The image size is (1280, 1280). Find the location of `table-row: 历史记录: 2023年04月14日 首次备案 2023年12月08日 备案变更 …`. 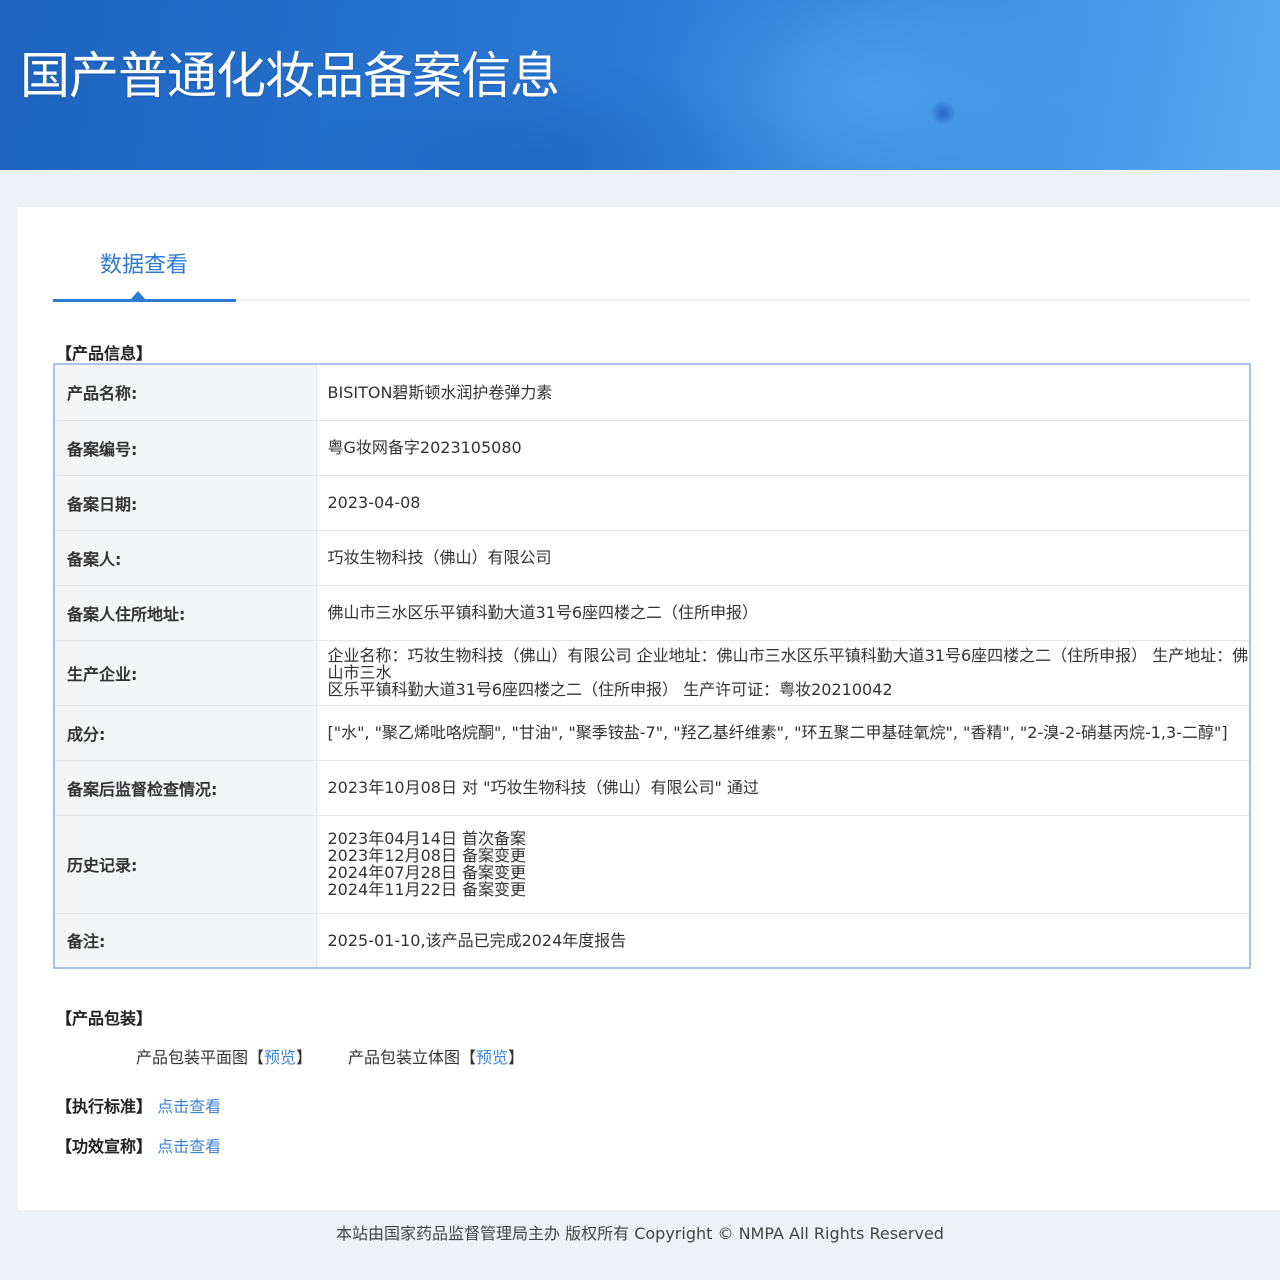

table-row: 历史记录: 2023年04月14日 首次备案 2023年12月08日 备案变更 … is located at coordinates (652, 864).